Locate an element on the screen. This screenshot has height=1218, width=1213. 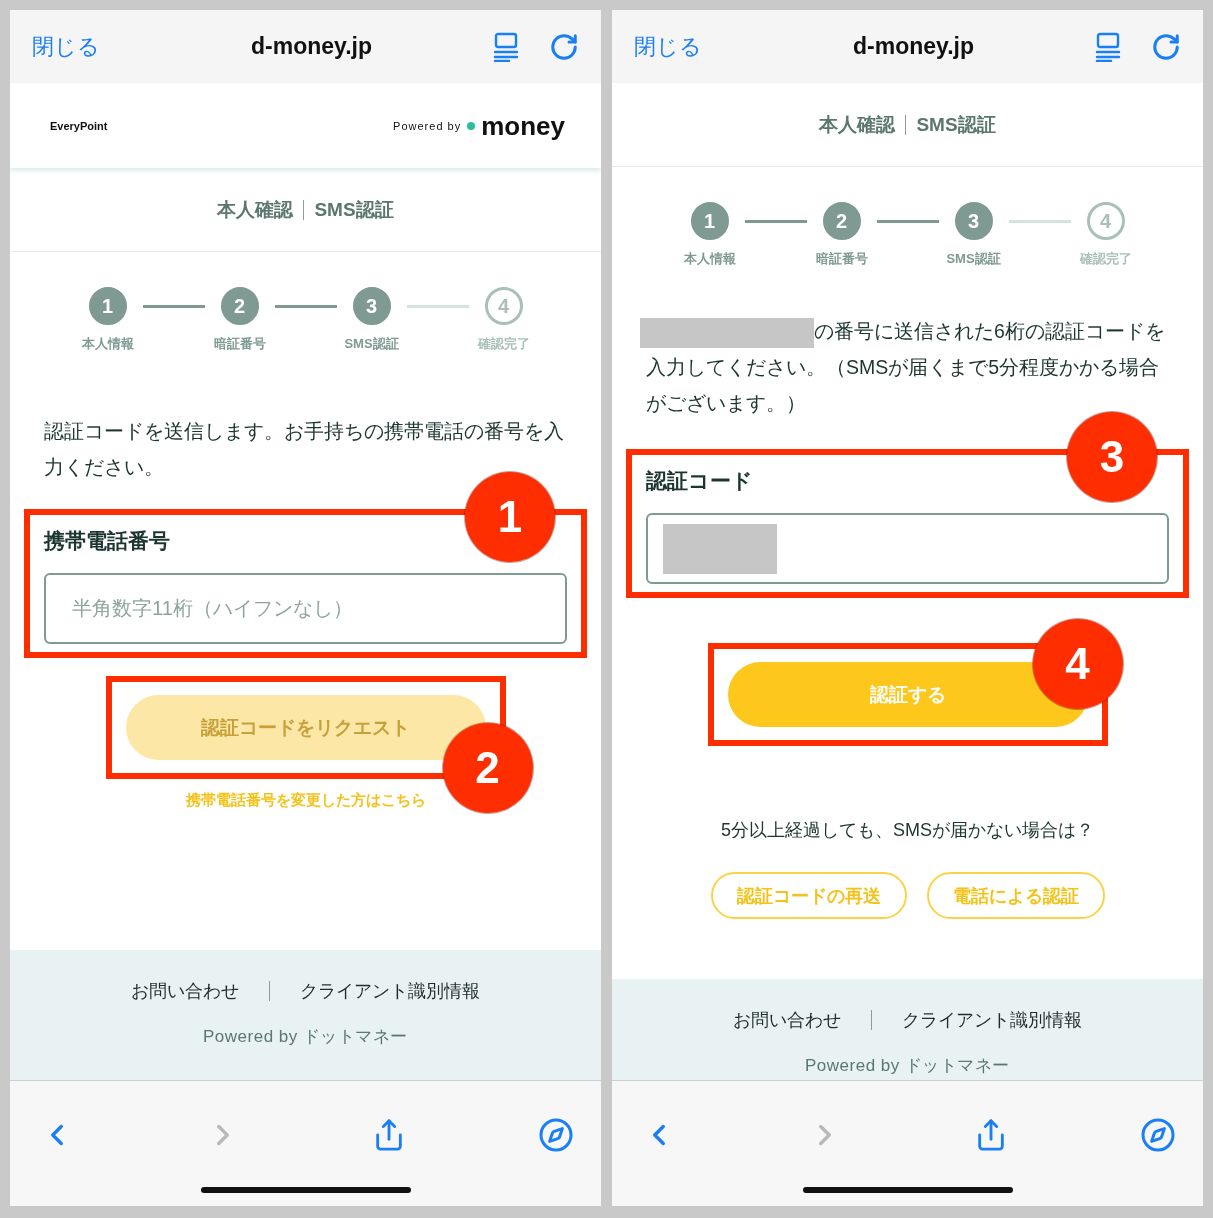
step-badge: 4 is located at coordinates (1077, 664).